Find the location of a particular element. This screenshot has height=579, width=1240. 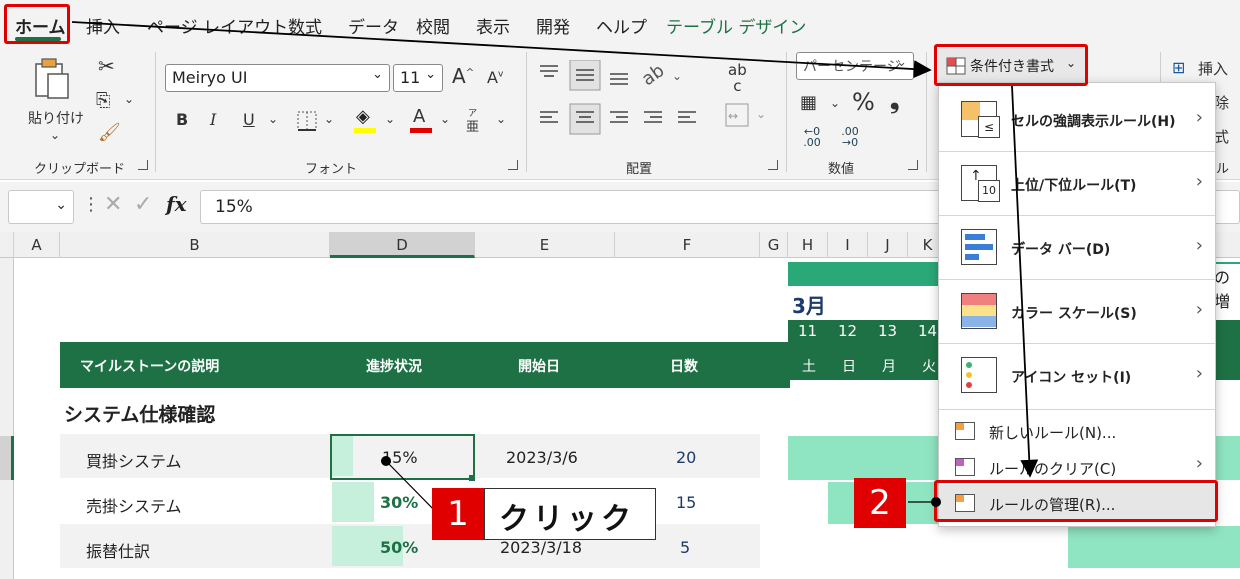

fill-dropdown-icon: ⌄ is located at coordinates (390, 119).